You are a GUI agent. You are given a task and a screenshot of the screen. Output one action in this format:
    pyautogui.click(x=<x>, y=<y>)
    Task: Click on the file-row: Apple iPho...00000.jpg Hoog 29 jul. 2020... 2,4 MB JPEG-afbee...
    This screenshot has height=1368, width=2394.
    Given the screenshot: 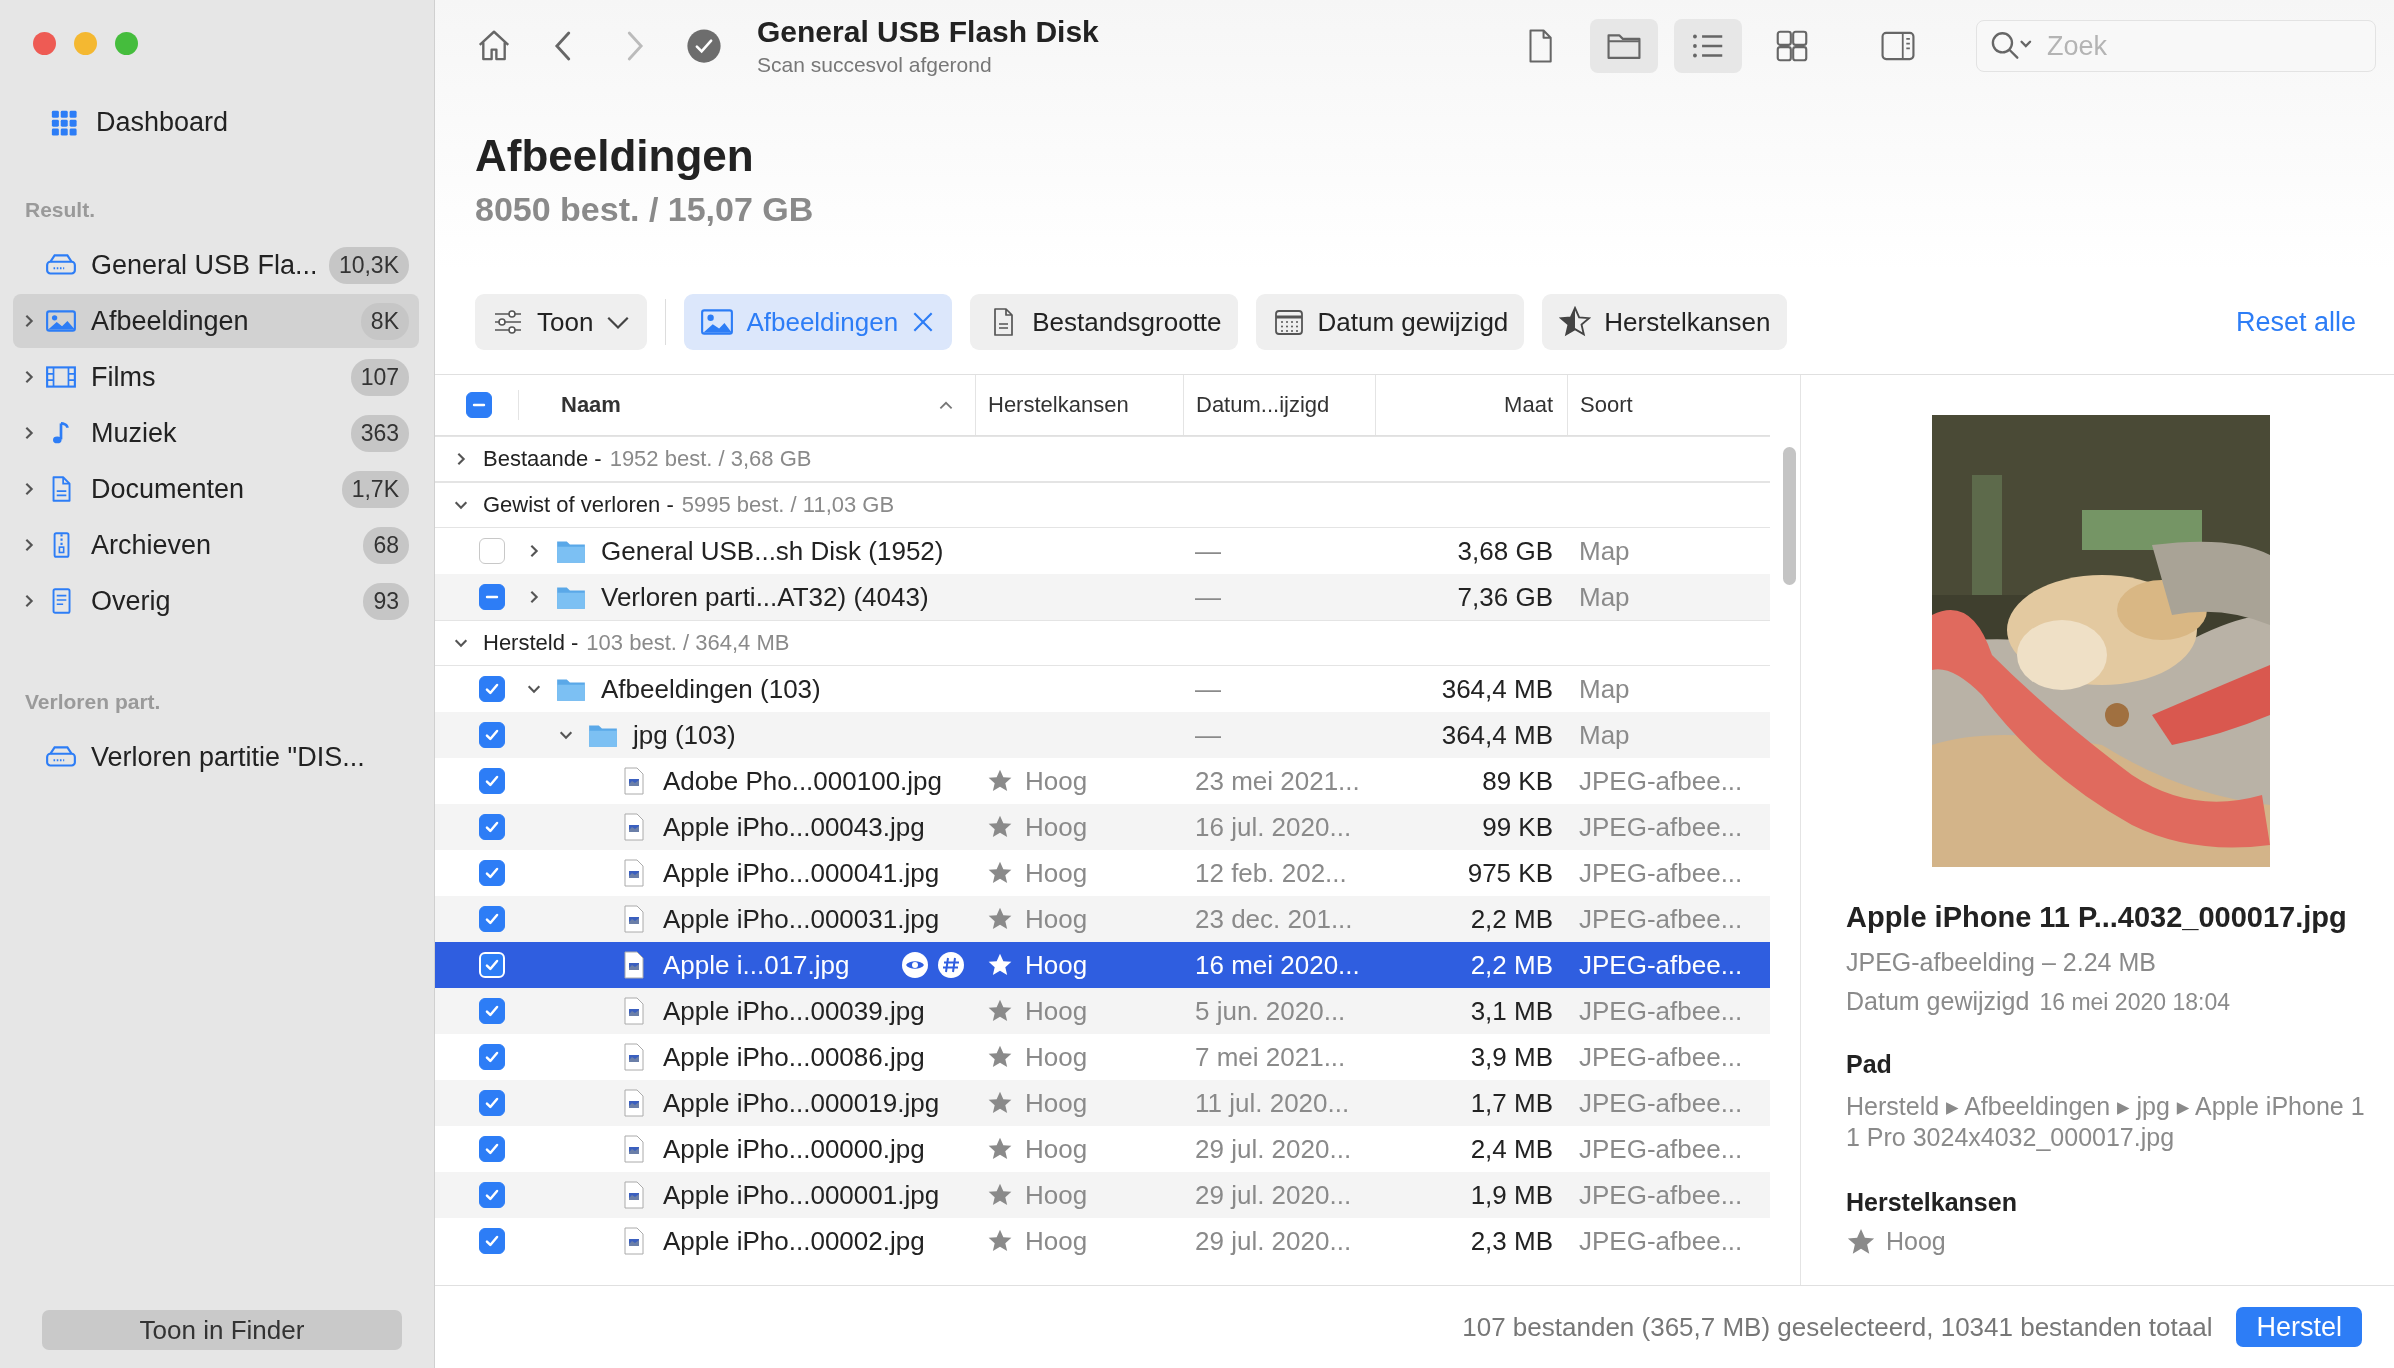 What is the action you would take?
    pyautogui.click(x=1102, y=1149)
    